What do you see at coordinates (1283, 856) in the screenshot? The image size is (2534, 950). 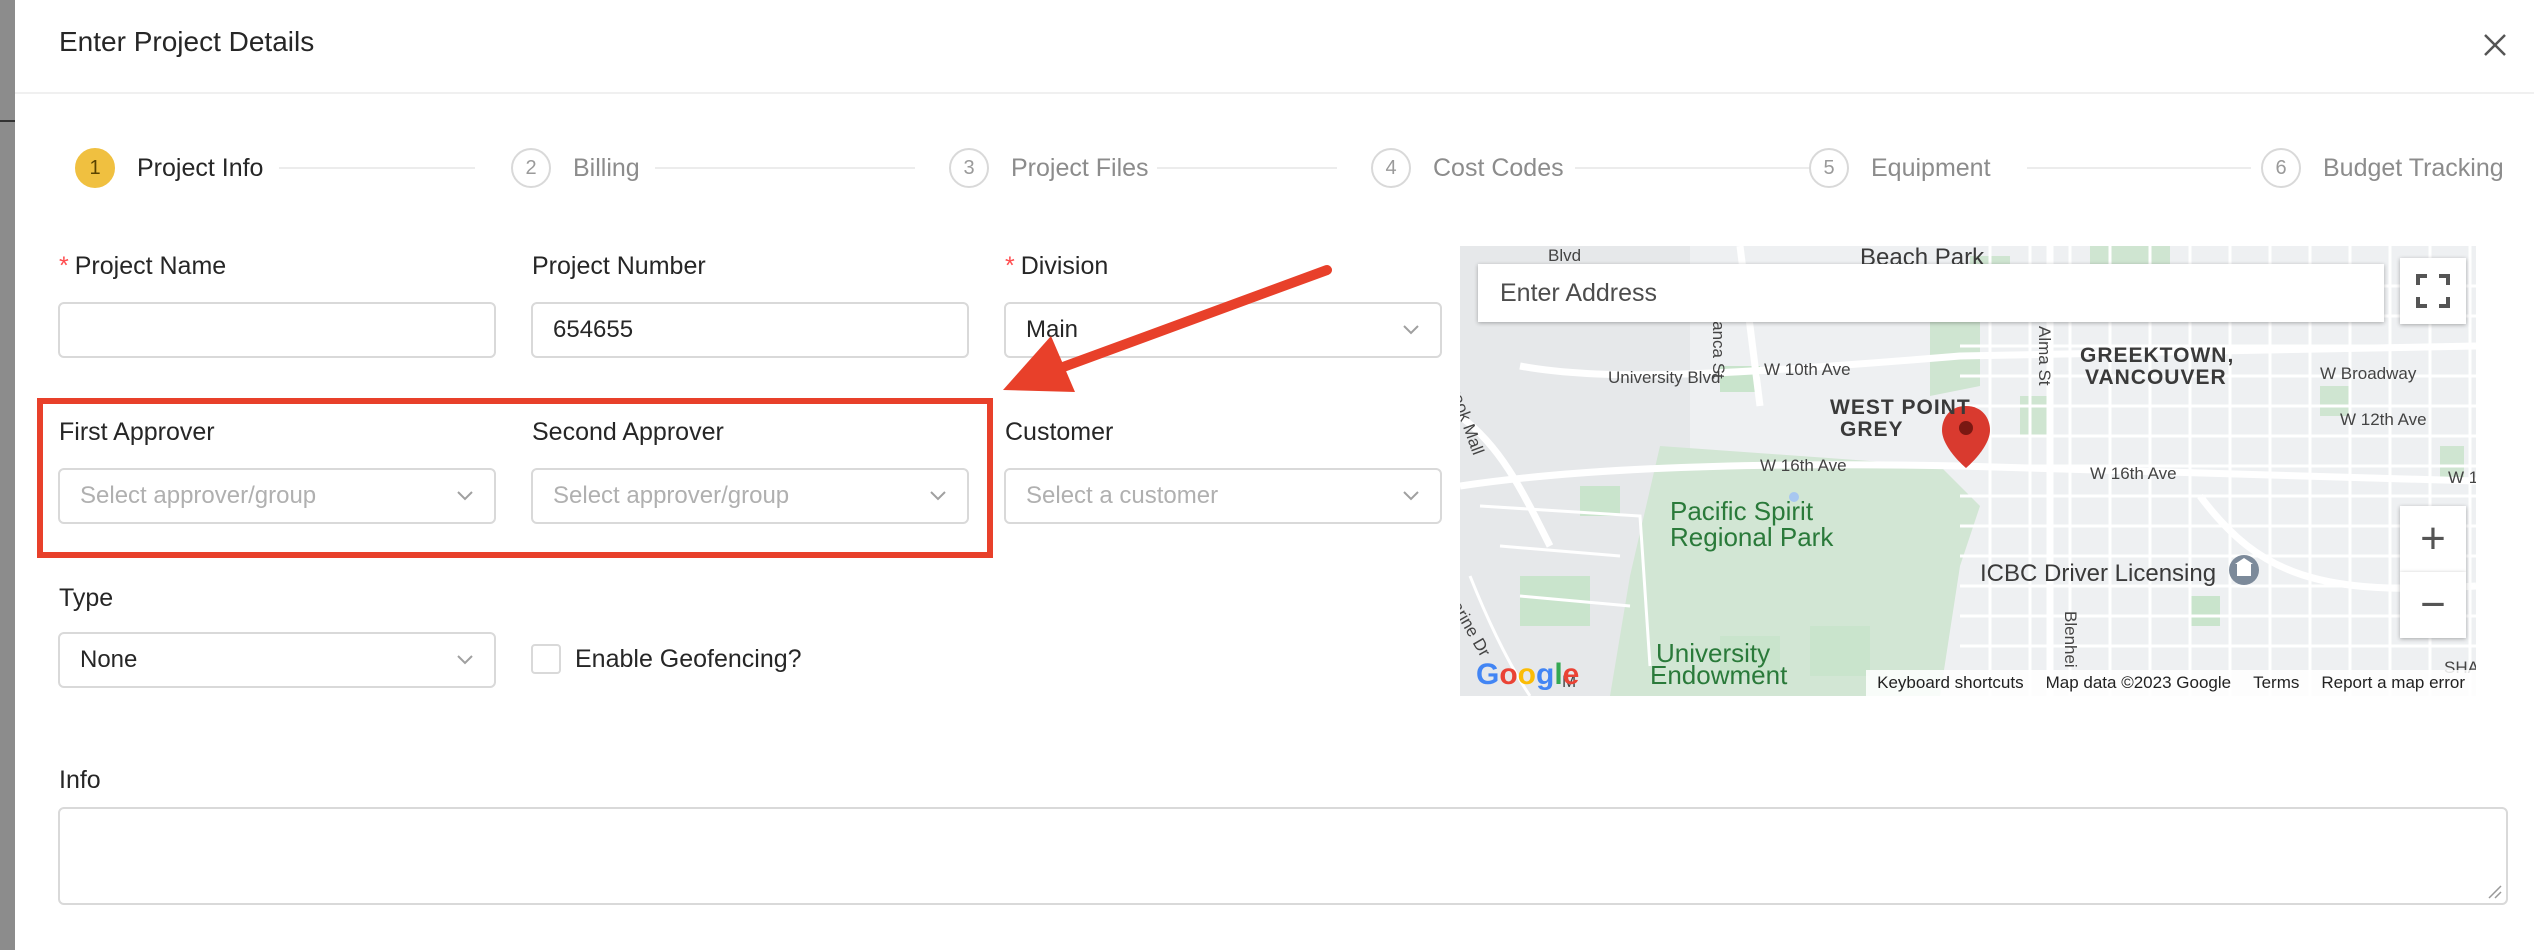 I see `info-textarea` at bounding box center [1283, 856].